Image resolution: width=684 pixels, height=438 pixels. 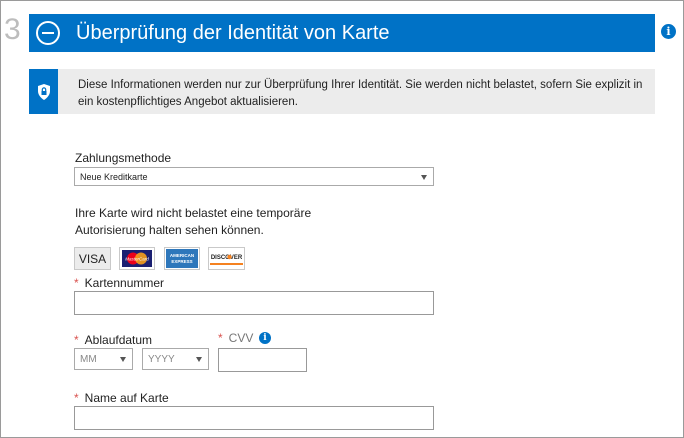 What do you see at coordinates (265, 338) in the screenshot?
I see `cvv-info-icon: i` at bounding box center [265, 338].